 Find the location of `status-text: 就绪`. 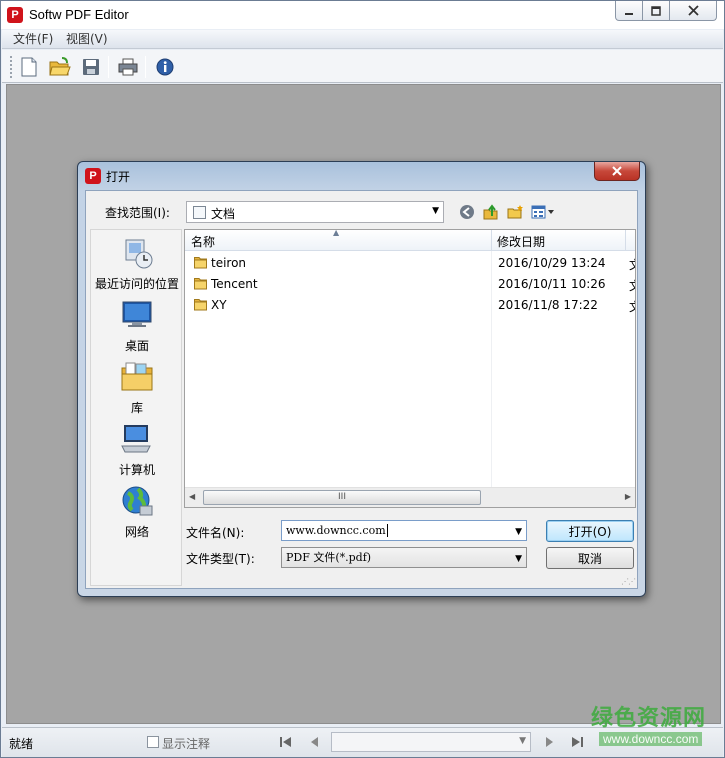

status-text: 就绪 is located at coordinates (21, 744).